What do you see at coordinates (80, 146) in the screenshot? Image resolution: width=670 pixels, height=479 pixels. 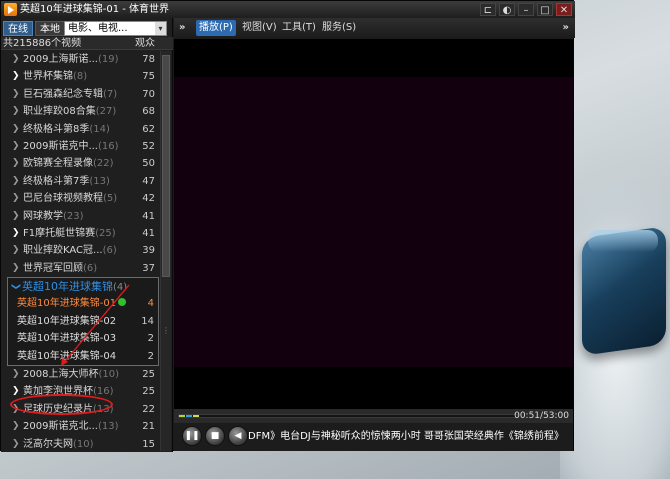 I see `list-item: ❯ 2009斯诺克中...(16) 52` at bounding box center [80, 146].